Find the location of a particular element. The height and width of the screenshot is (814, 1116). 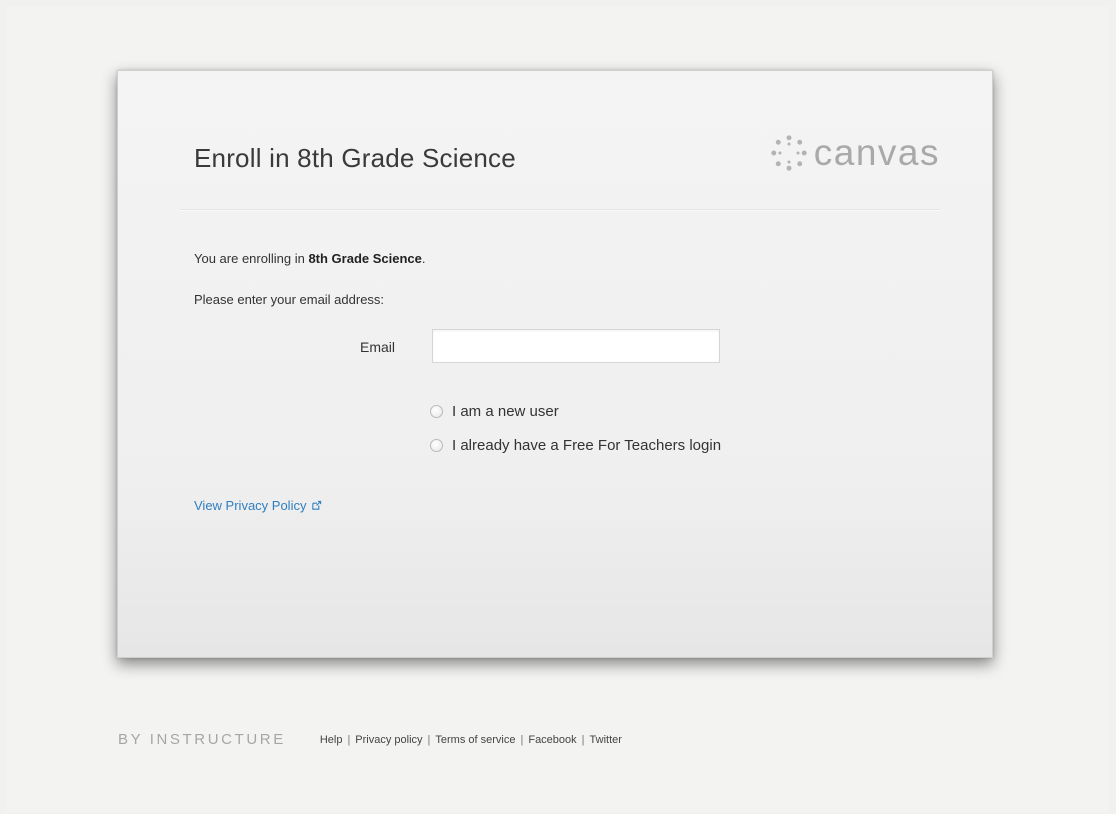

enroll-intro: You are enrolling in 8th Grade Science. is located at coordinates (310, 258).